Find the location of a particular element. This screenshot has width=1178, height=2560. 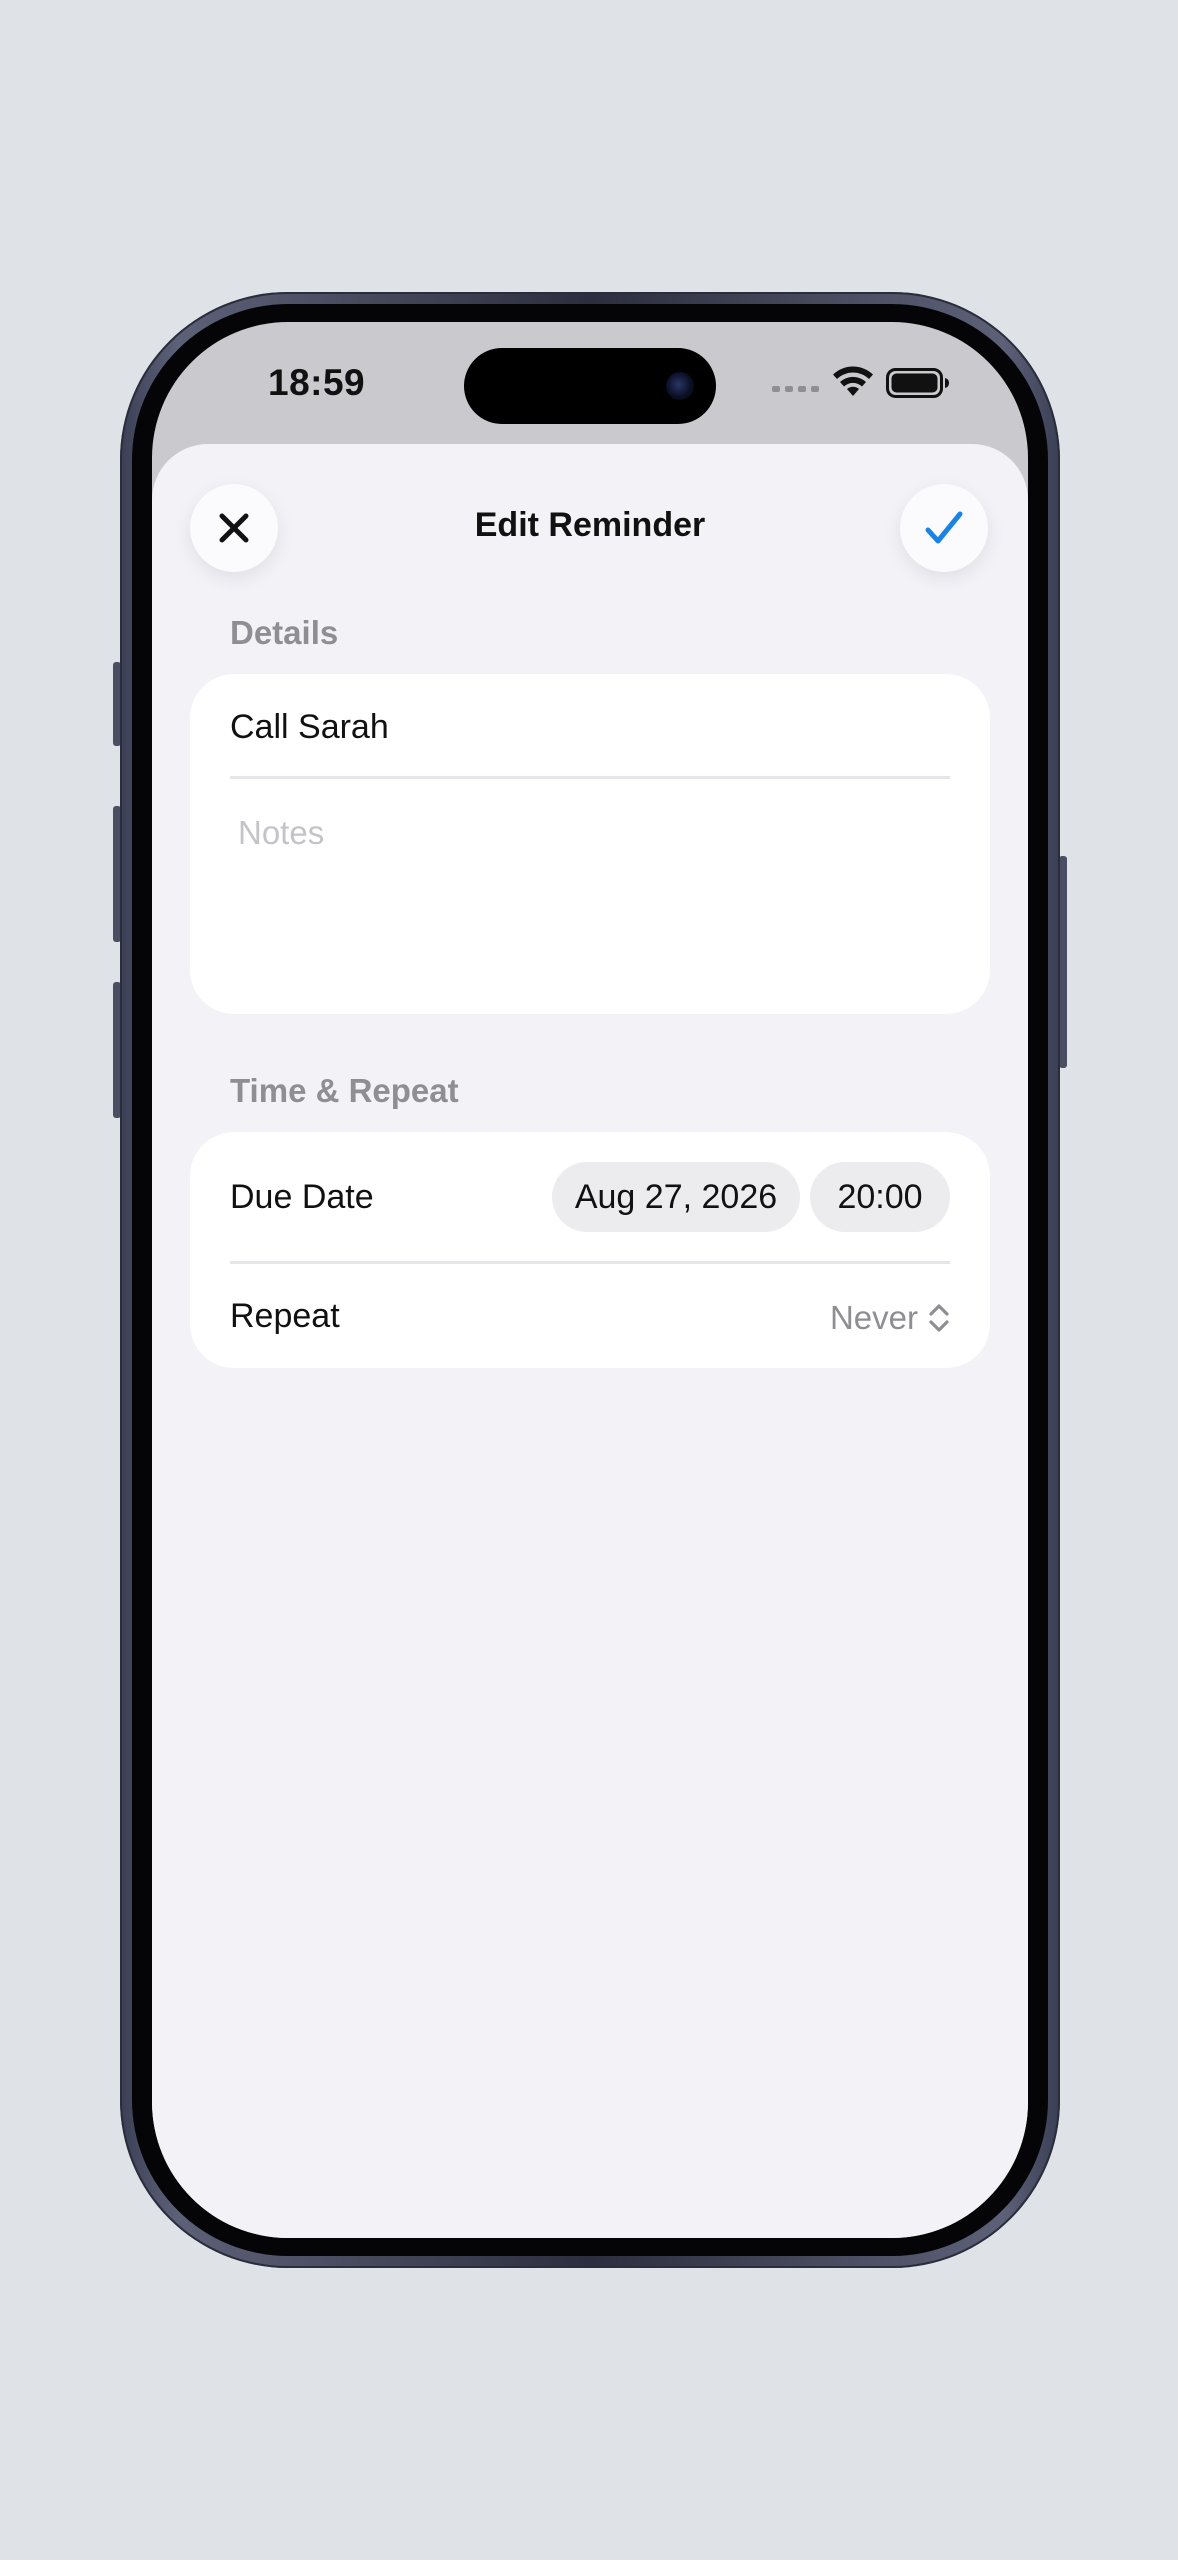

notes-input is located at coordinates (594, 899).